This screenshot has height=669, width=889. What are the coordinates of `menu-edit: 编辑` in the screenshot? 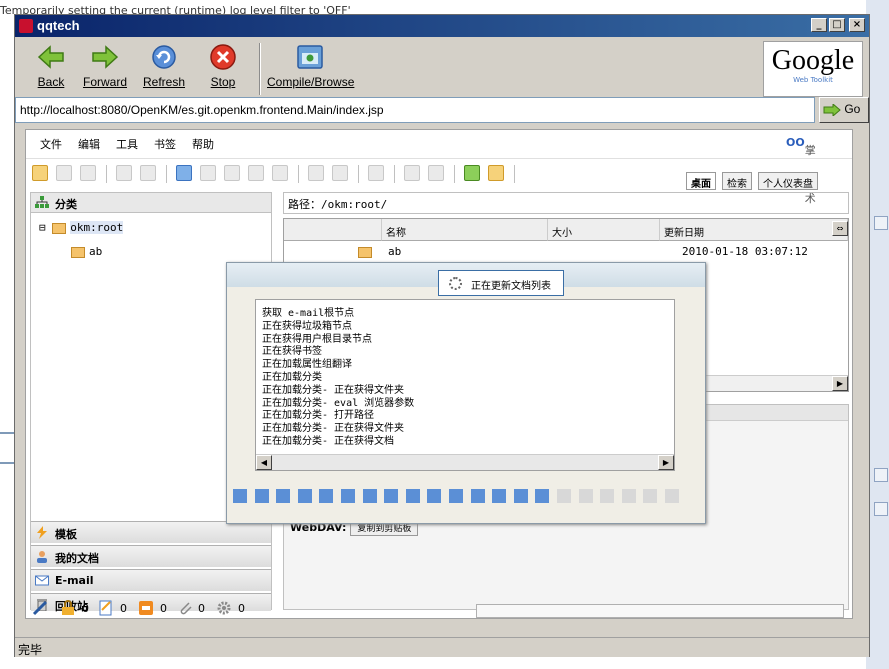 It's located at (89, 144).